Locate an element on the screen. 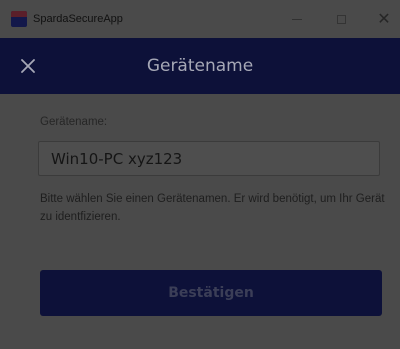  os-titlebar: SpardaSecureApp ✕ is located at coordinates (200, 19).